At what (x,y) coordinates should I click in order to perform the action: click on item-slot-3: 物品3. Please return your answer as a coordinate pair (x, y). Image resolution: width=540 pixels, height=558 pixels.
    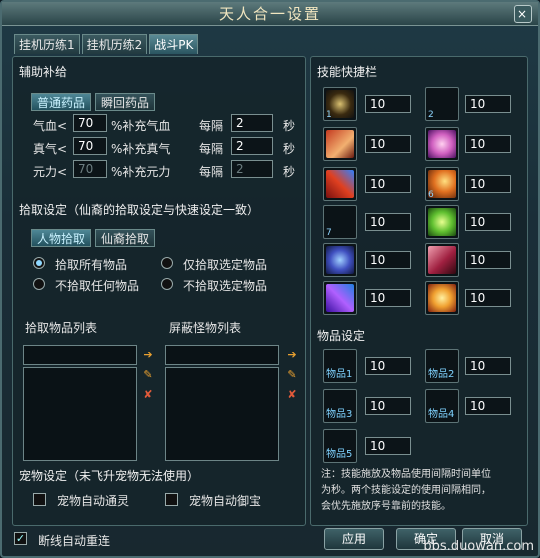
    Looking at the image, I should click on (340, 406).